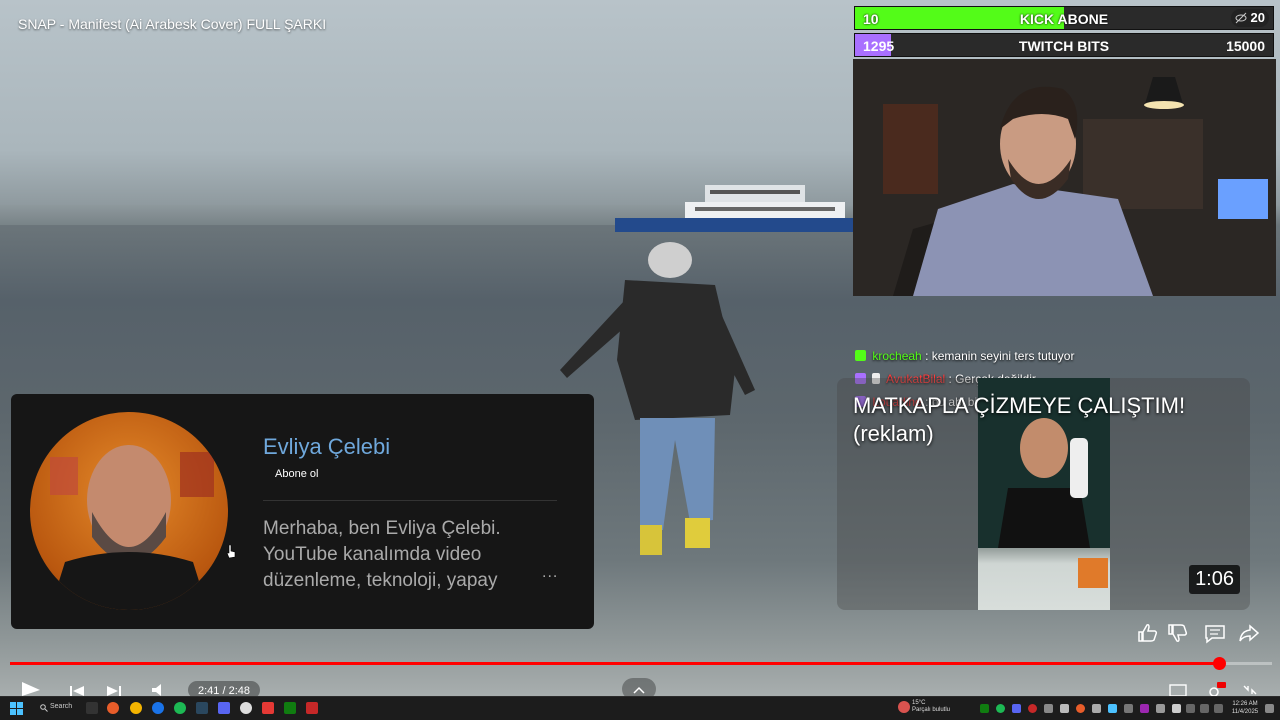 The image size is (1280, 720). Describe the element at coordinates (136, 708) in the screenshot. I see `chrome-icon` at that location.